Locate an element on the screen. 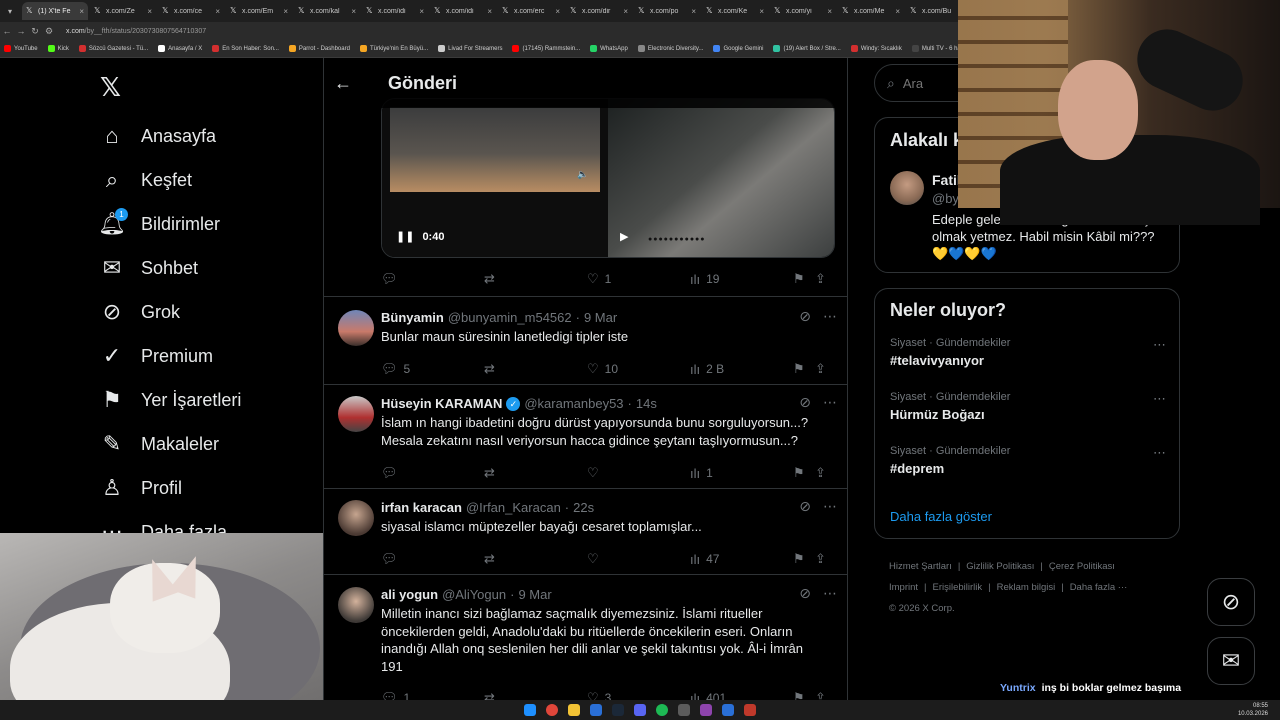 This screenshot has height=720, width=1280. show-more-link: Daha fazla göster is located at coordinates (941, 516).